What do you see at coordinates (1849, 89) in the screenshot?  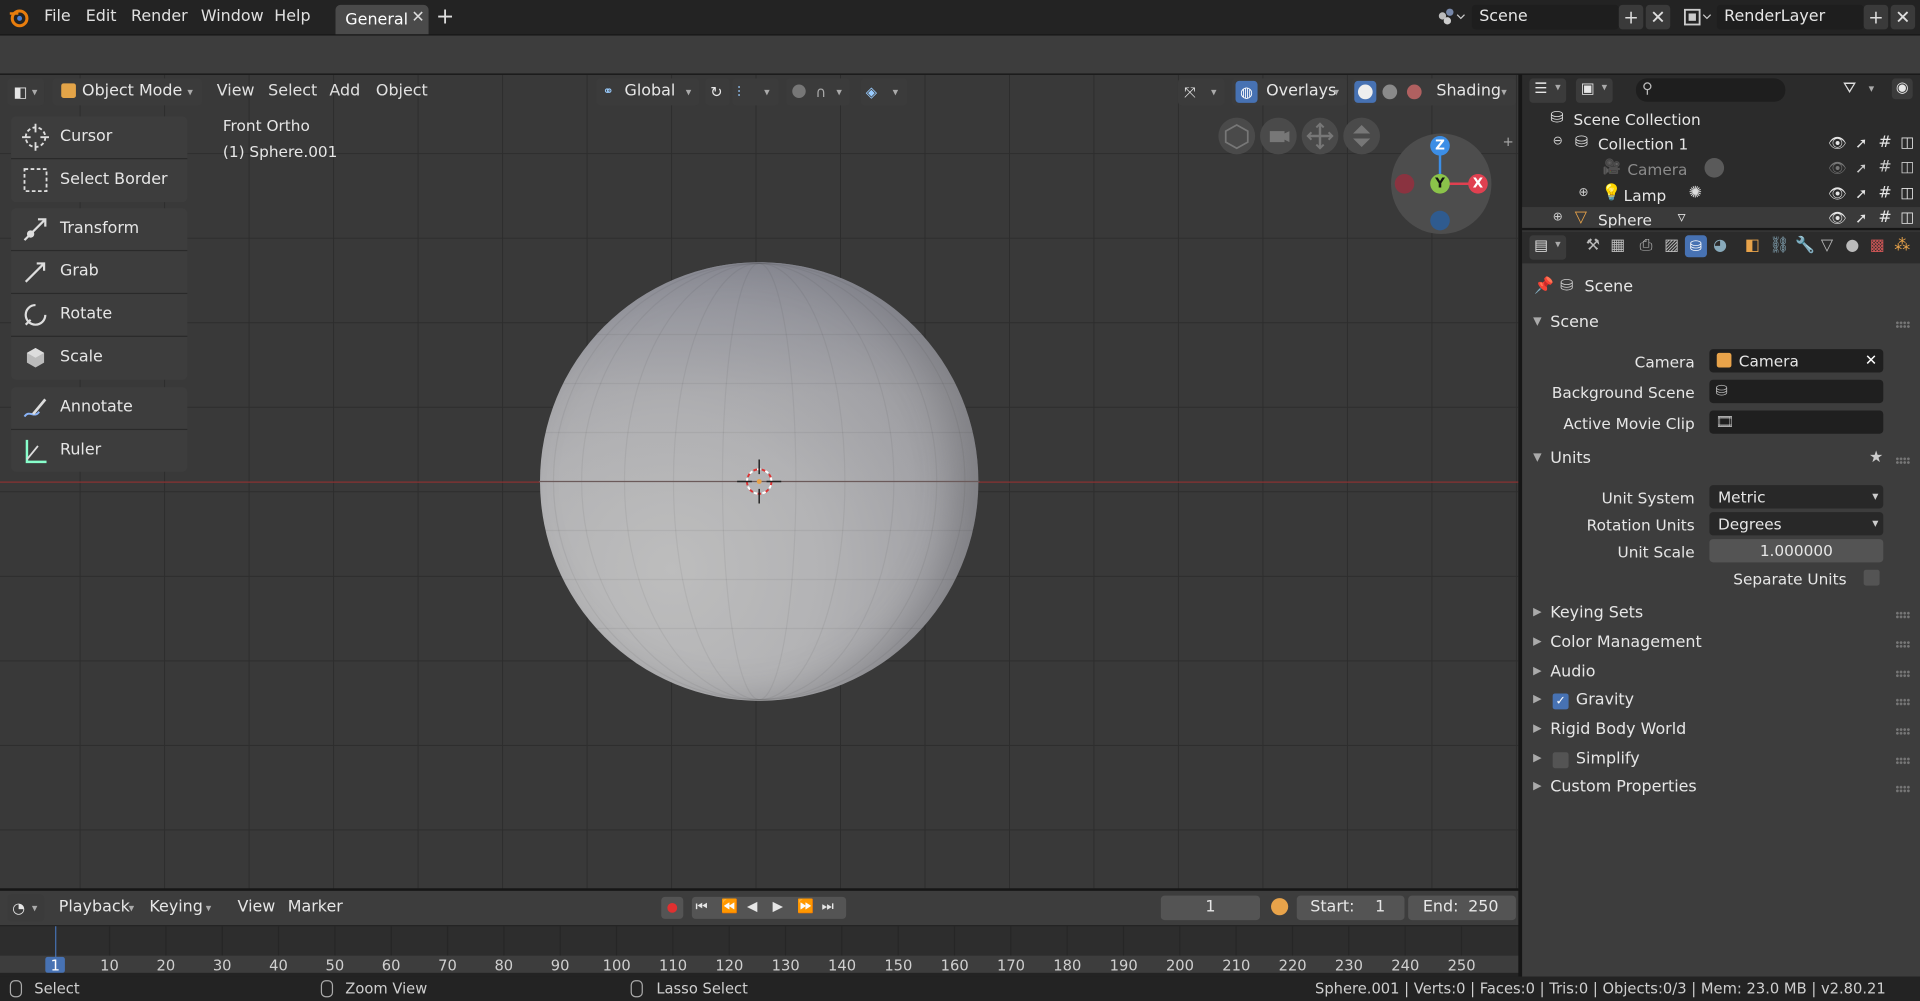 I see `filter-icon: ⛛` at bounding box center [1849, 89].